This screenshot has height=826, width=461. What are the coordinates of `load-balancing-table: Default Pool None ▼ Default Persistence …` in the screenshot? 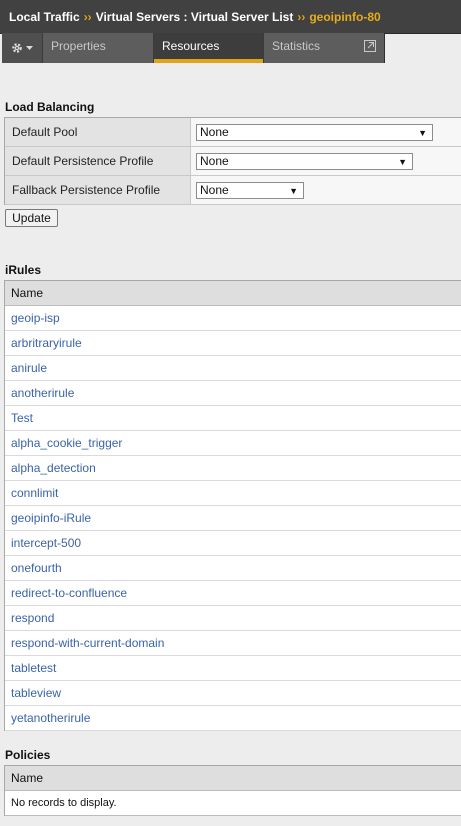 It's located at (232, 161).